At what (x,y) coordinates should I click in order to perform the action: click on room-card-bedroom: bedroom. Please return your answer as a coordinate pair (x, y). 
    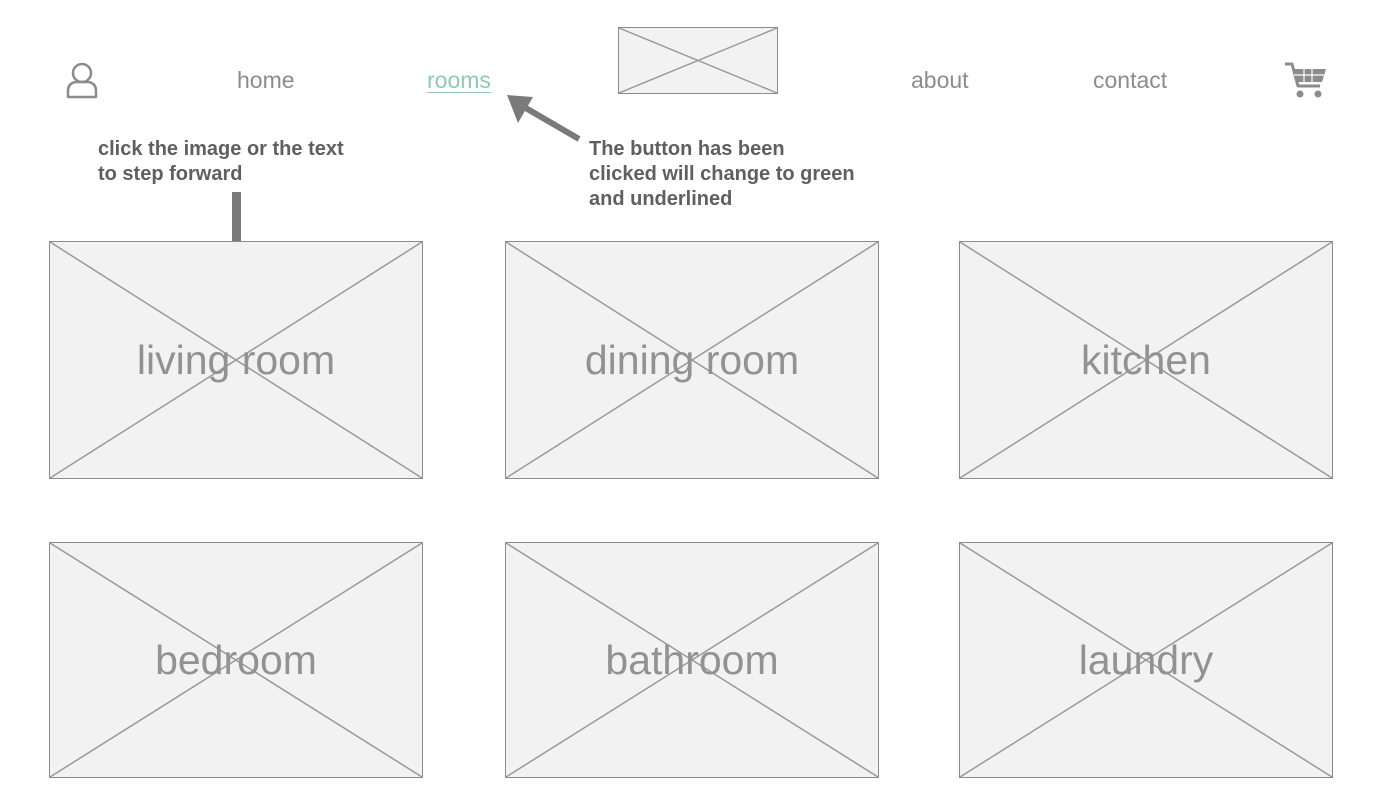
    Looking at the image, I should click on (236, 660).